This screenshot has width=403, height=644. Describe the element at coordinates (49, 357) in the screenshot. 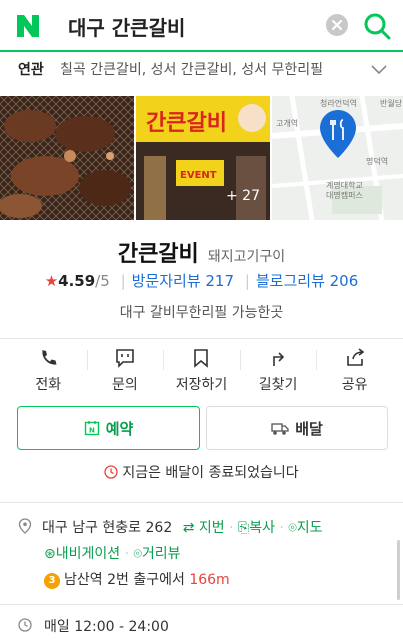

I see `phone-icon` at that location.